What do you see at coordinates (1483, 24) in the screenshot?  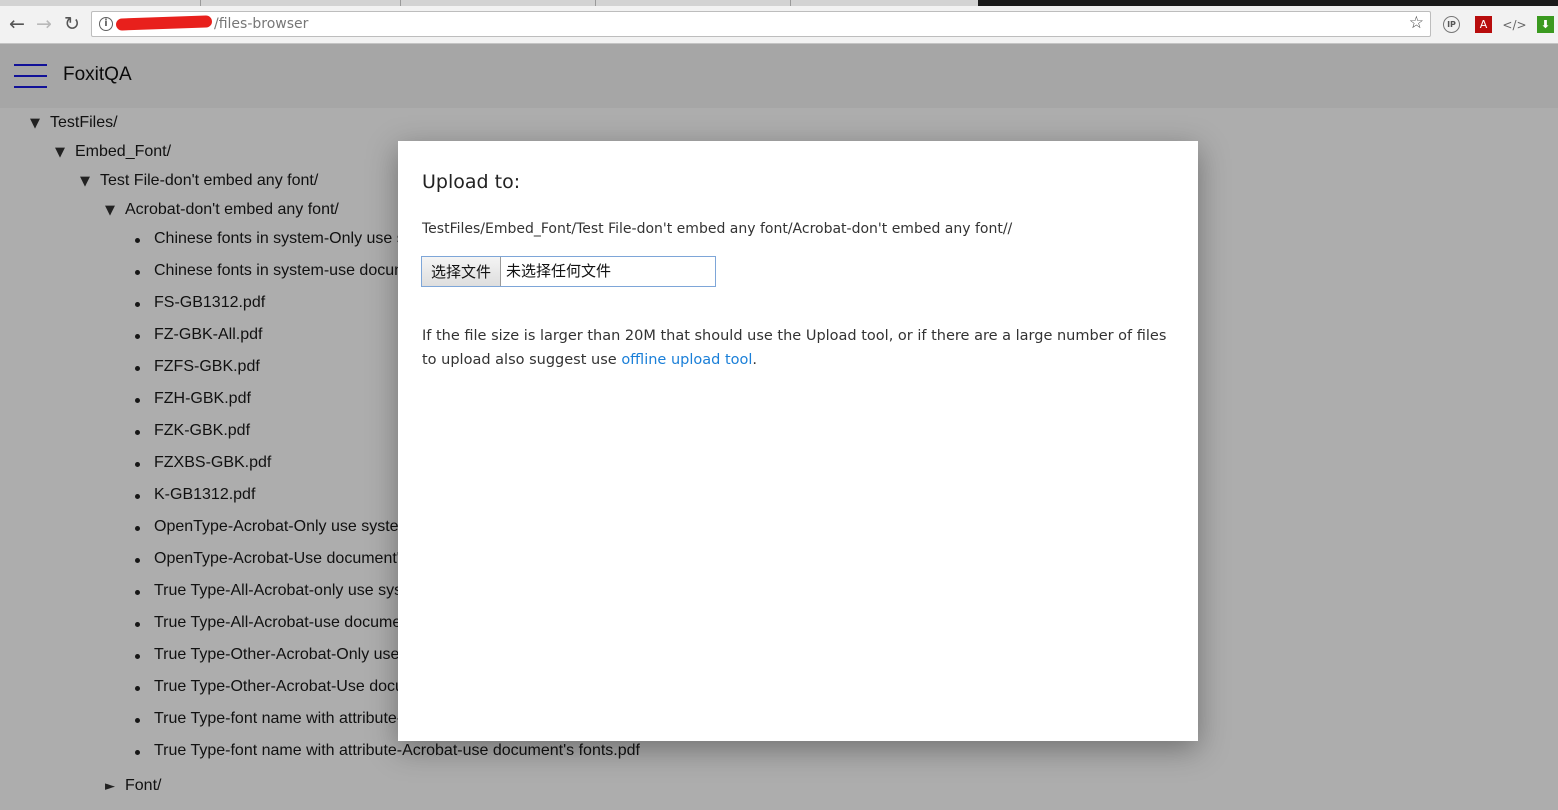 I see `acrobat-extension-icon: A` at bounding box center [1483, 24].